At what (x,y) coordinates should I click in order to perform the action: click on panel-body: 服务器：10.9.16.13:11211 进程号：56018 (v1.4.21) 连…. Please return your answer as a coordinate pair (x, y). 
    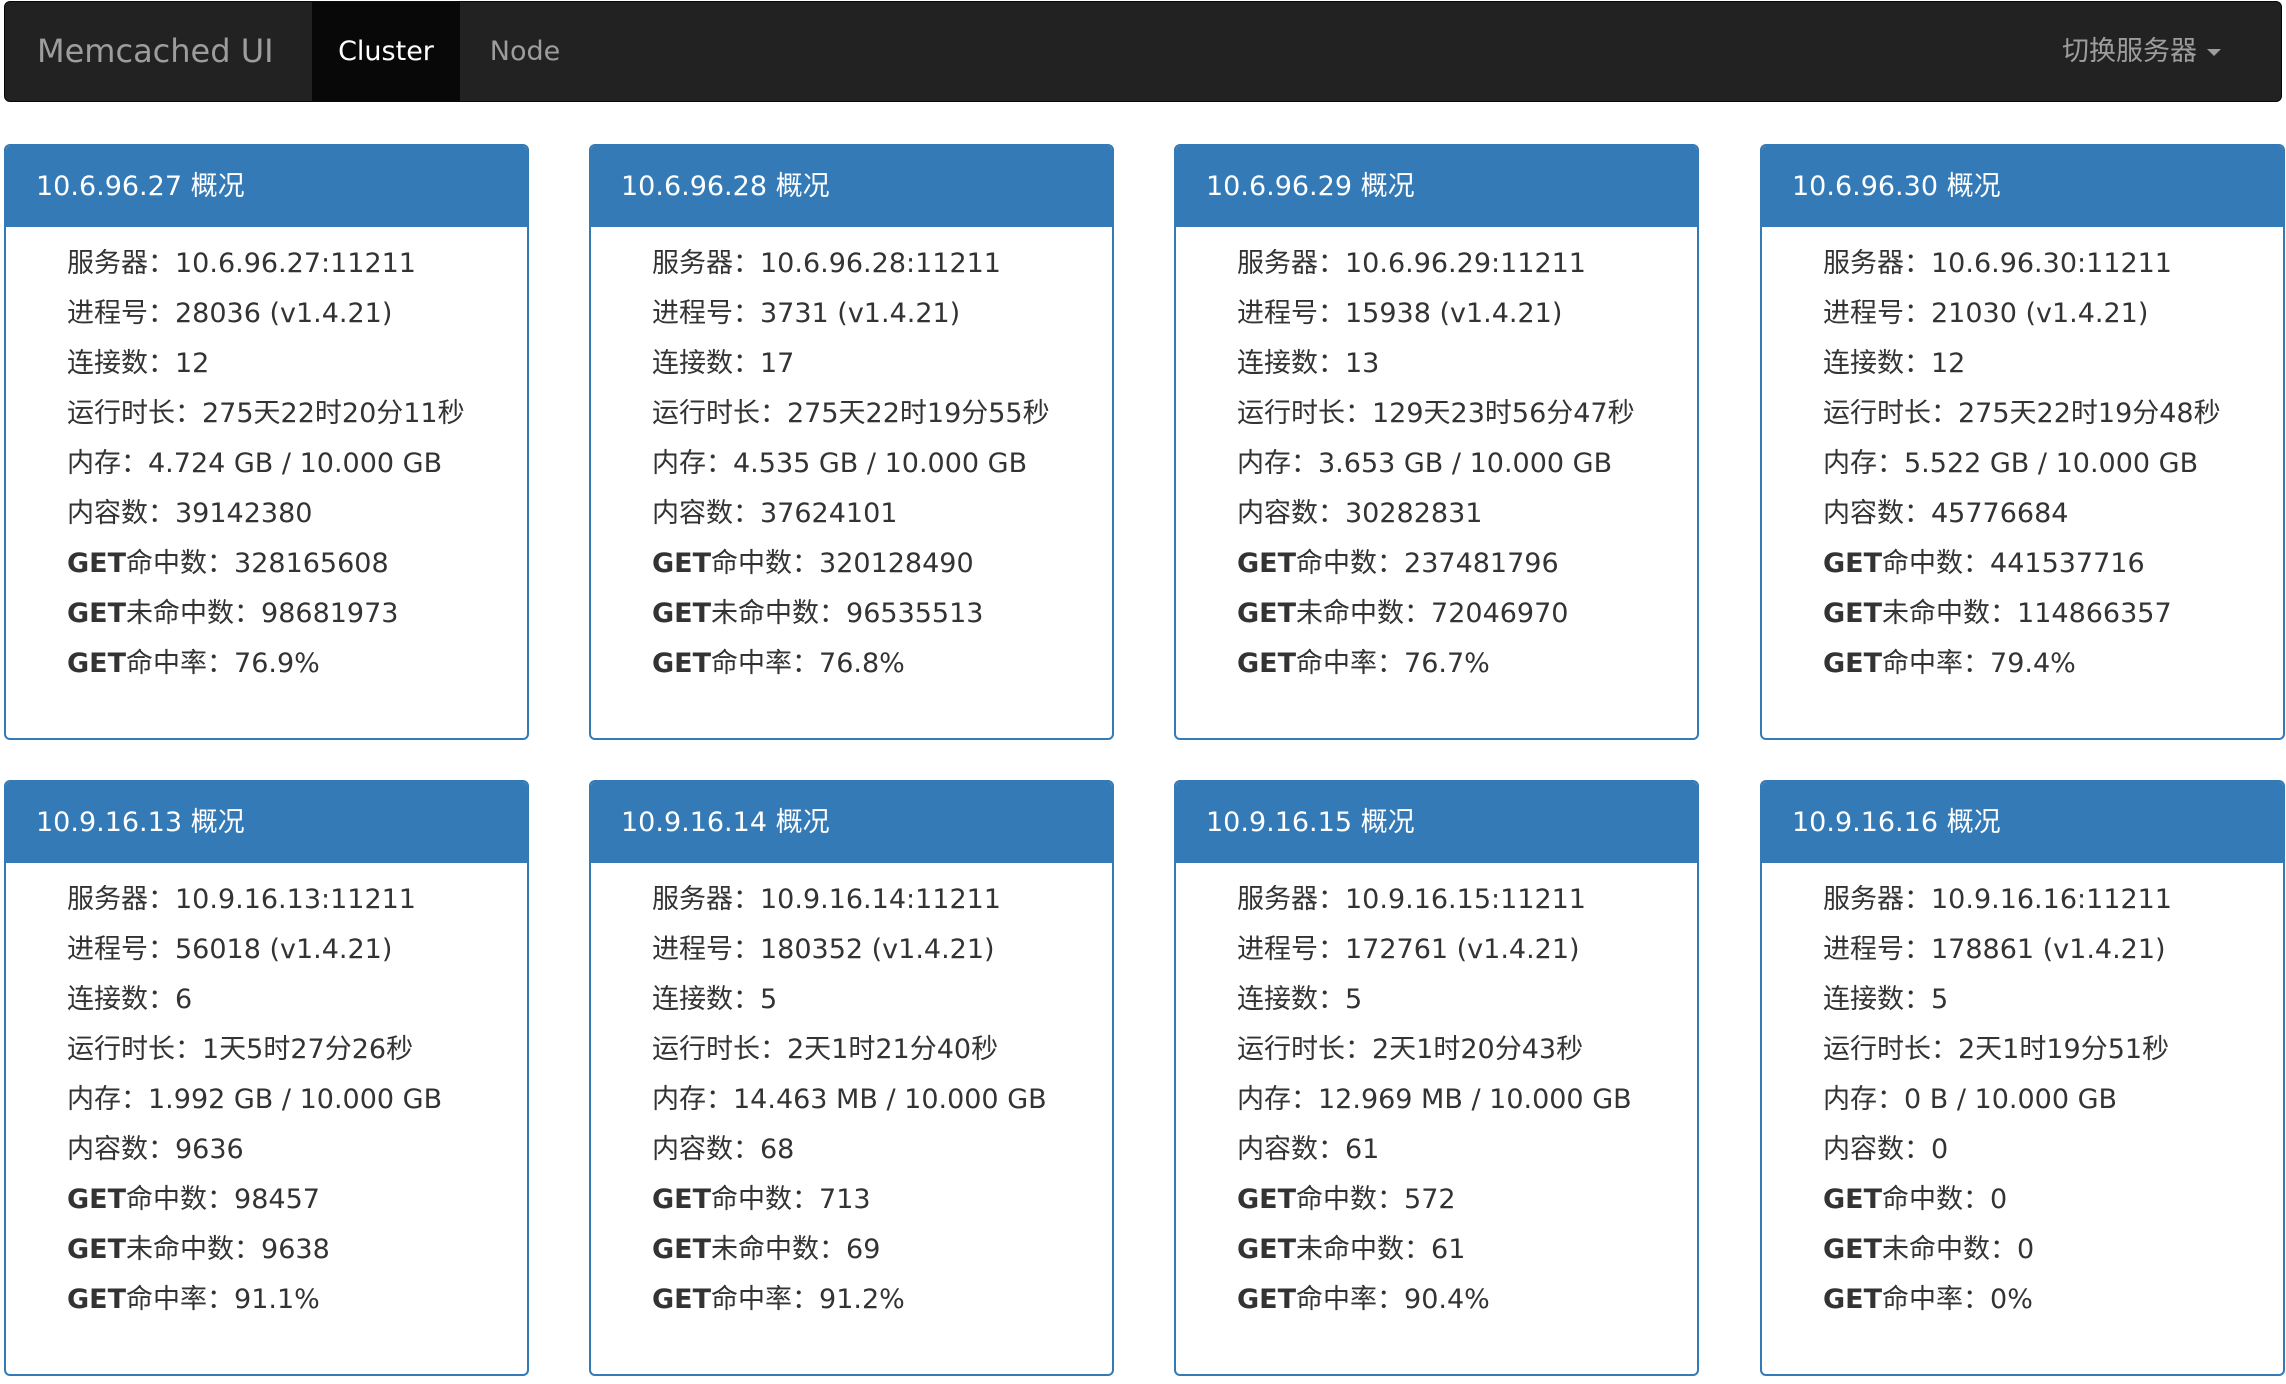
    Looking at the image, I should click on (266, 1094).